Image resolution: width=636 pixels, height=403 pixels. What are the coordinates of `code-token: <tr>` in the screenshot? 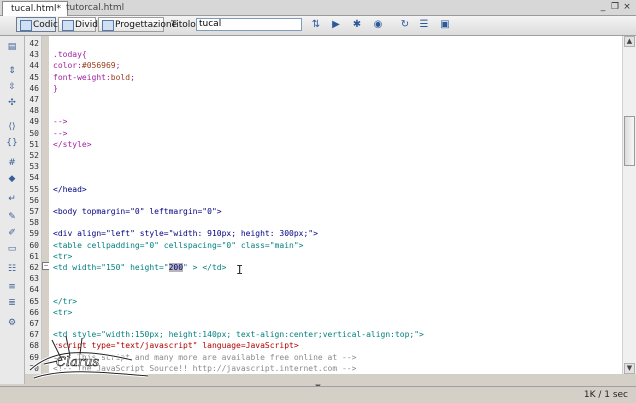 It's located at (63, 312).